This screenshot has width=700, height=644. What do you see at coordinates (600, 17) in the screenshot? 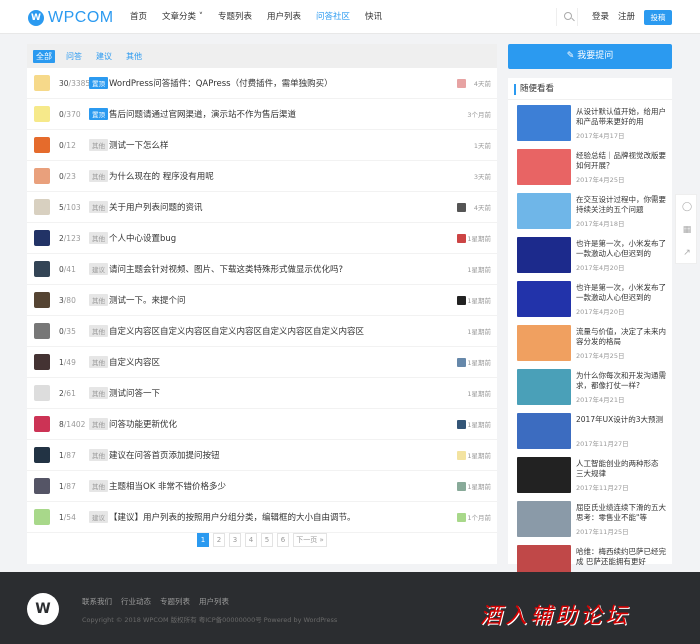
I see `login-link: 登录` at bounding box center [600, 17].